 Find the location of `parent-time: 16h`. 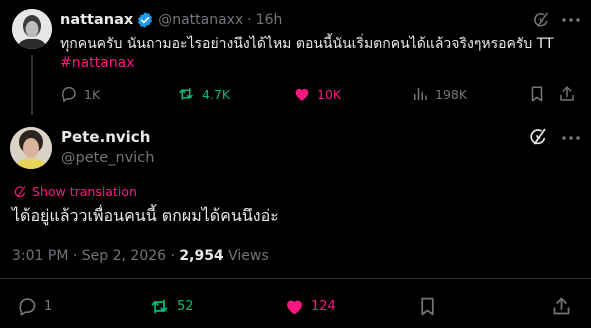

parent-time: 16h is located at coordinates (269, 20).